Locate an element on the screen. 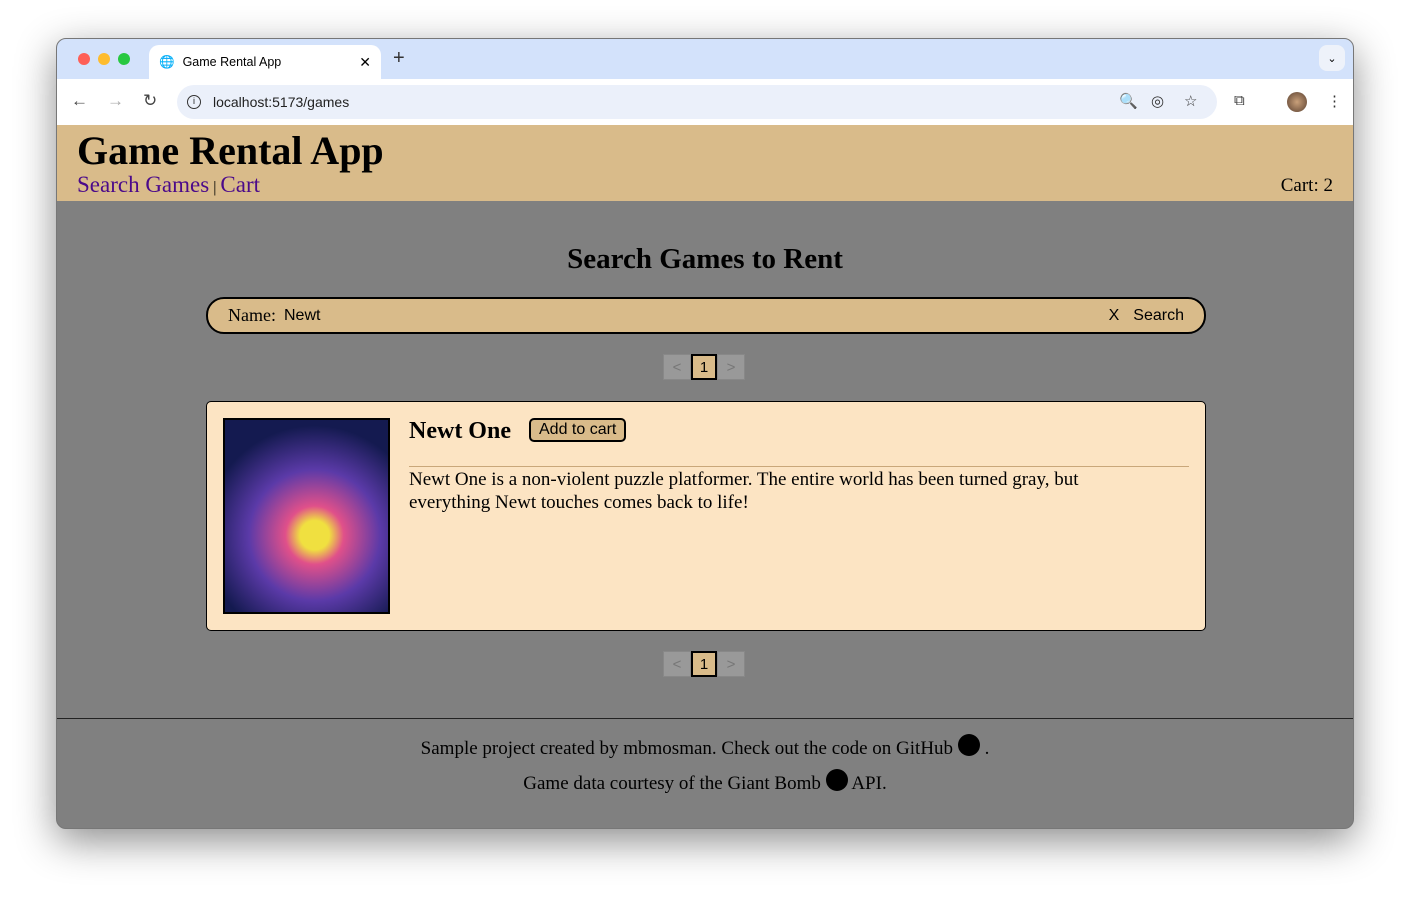  chevron-down-icon: ⌄ is located at coordinates (1332, 58).